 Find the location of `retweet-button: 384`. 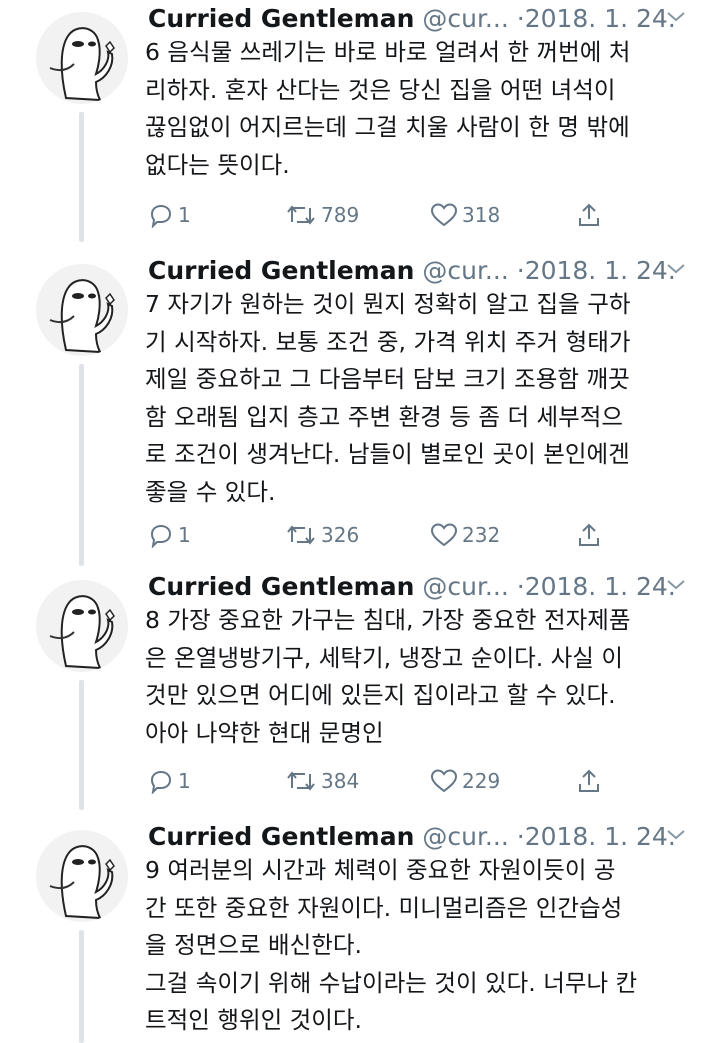

retweet-button: 384 is located at coordinates (322, 781).